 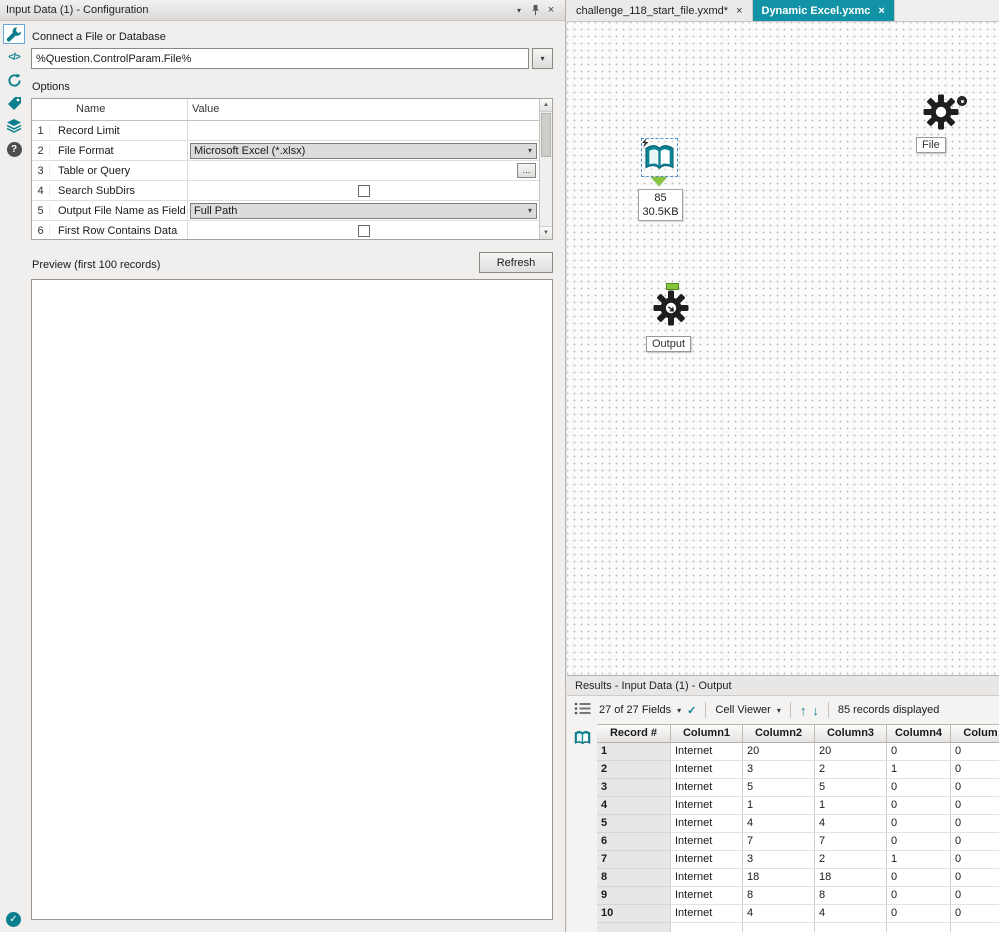 I want to click on results-column-header: Column4, so click(x=919, y=734).